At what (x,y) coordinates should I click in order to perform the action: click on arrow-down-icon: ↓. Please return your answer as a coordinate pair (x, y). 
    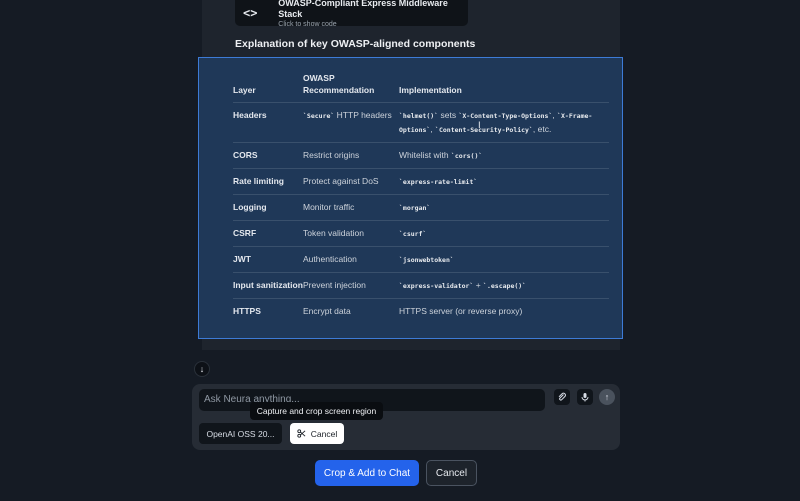
    Looking at the image, I should click on (202, 369).